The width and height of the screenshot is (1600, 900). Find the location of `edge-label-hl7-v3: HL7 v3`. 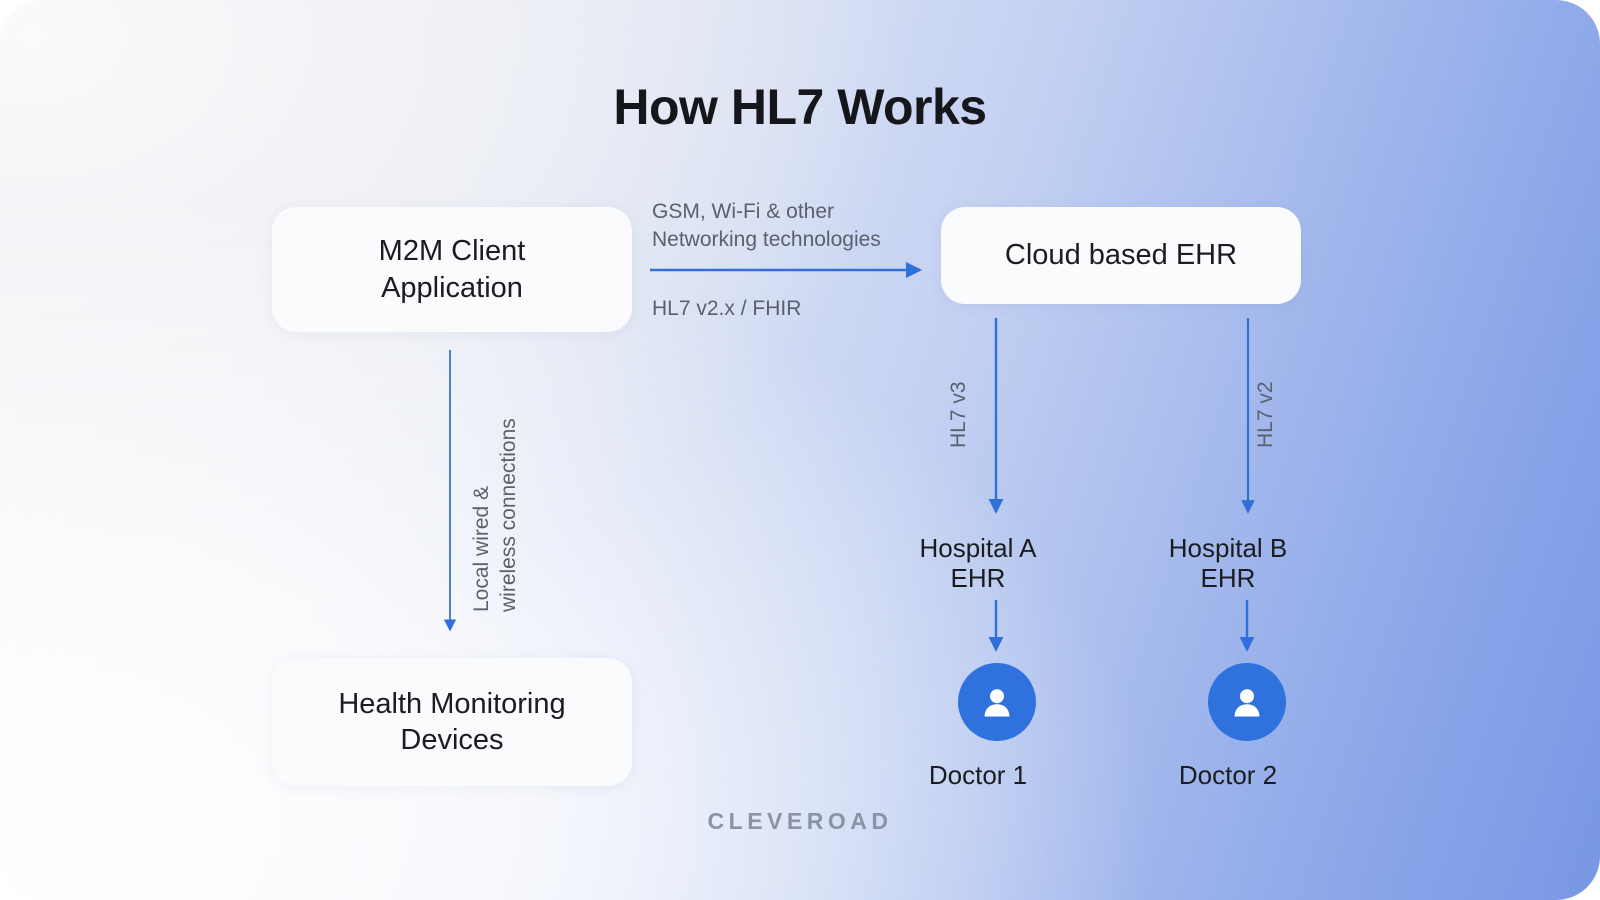

edge-label-hl7-v3: HL7 v3 is located at coordinates (958, 414).